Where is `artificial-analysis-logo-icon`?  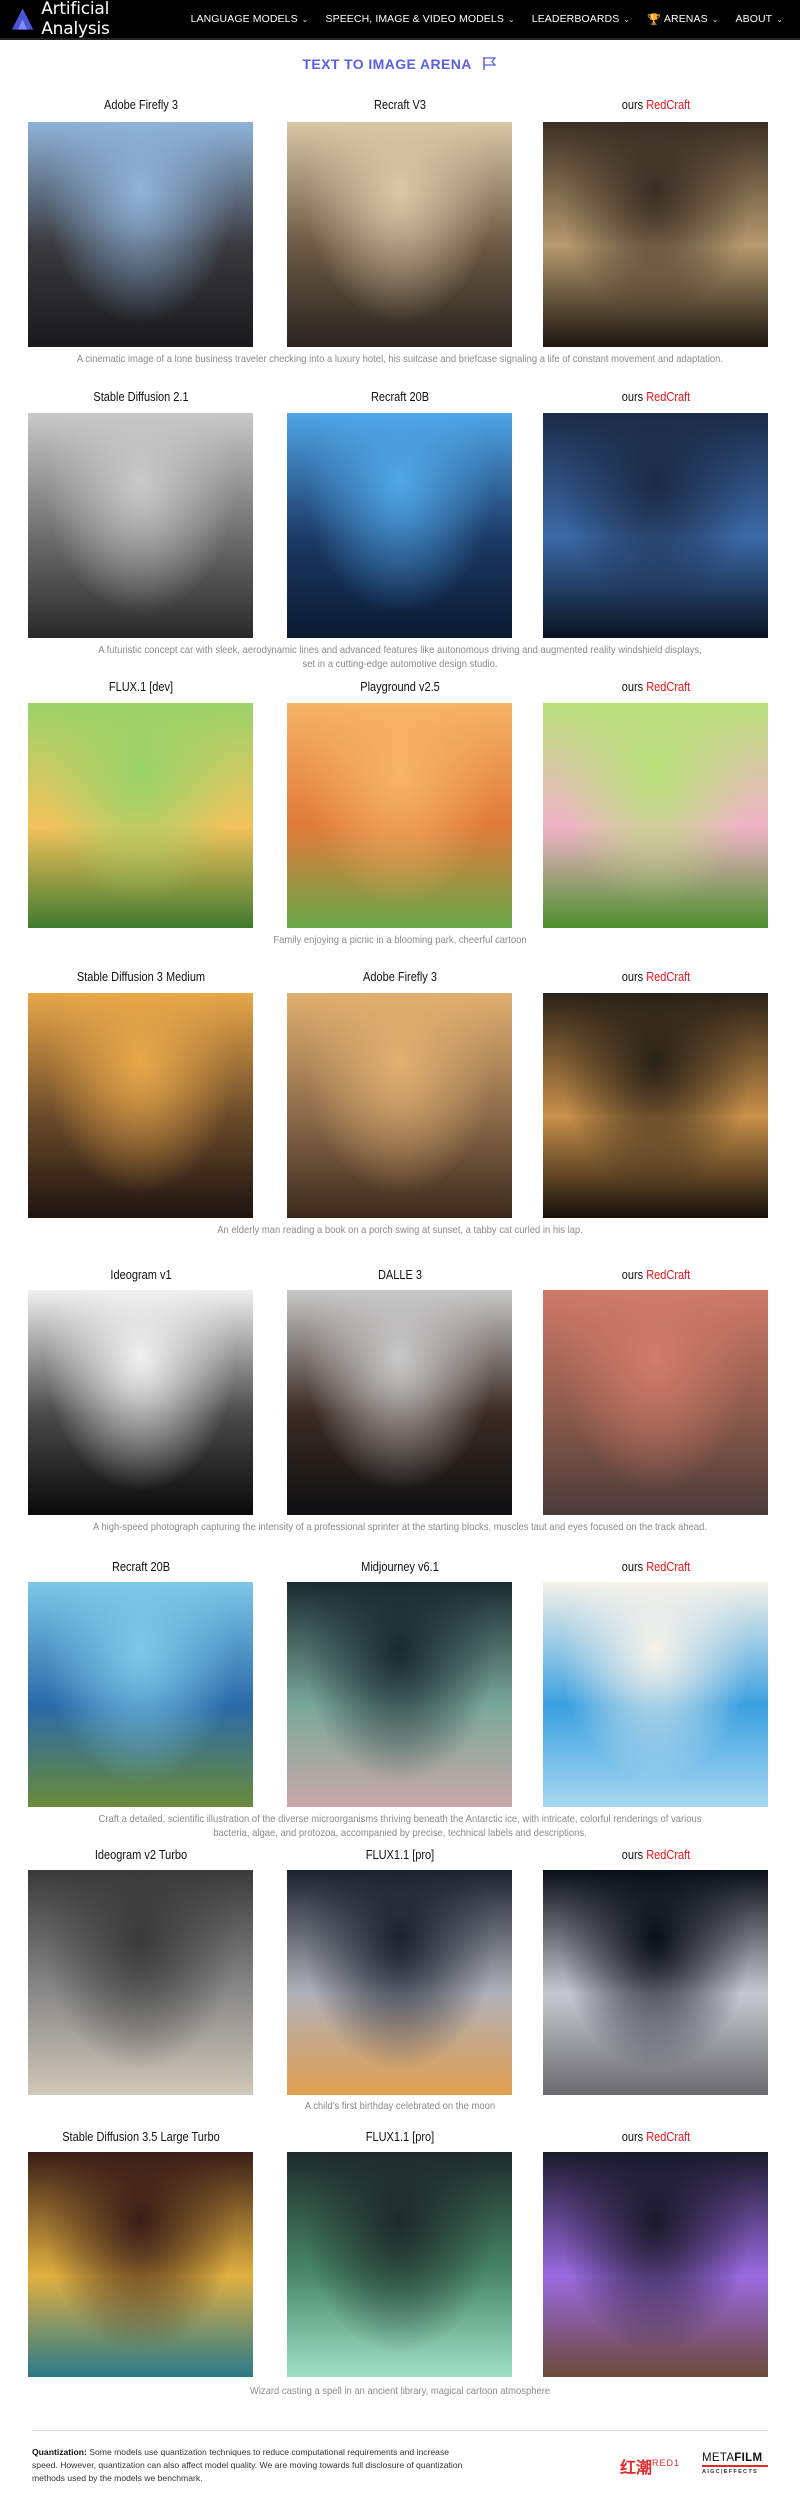 artificial-analysis-logo-icon is located at coordinates (22, 19).